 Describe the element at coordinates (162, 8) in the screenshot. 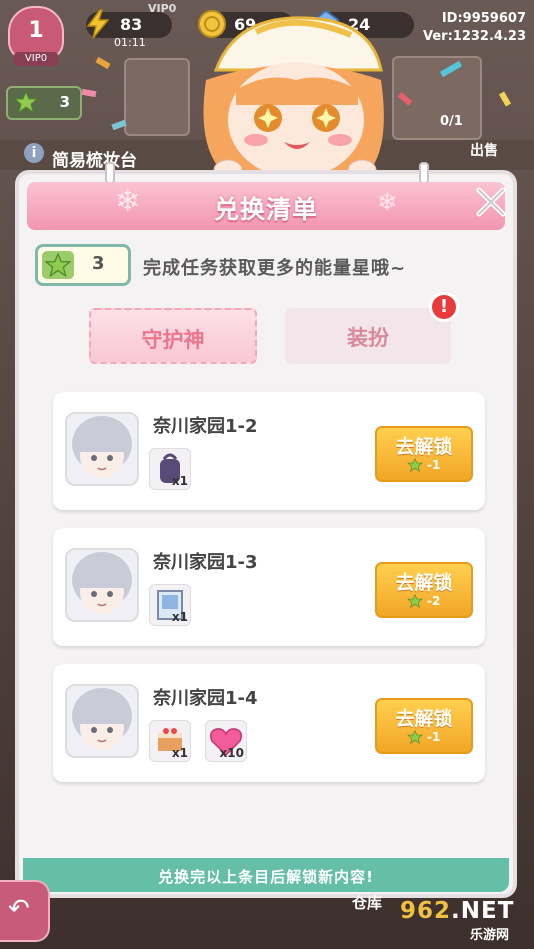

I see `vip-tag: VIP0` at that location.